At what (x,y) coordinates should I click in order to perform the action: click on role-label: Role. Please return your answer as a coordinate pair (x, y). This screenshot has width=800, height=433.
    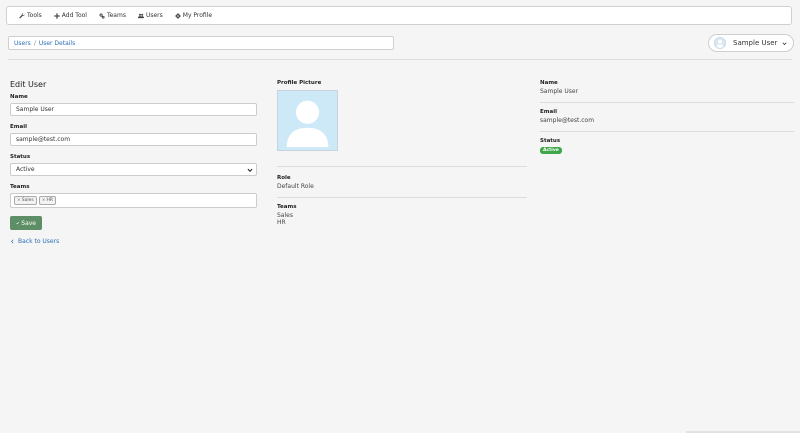
    Looking at the image, I should click on (284, 178).